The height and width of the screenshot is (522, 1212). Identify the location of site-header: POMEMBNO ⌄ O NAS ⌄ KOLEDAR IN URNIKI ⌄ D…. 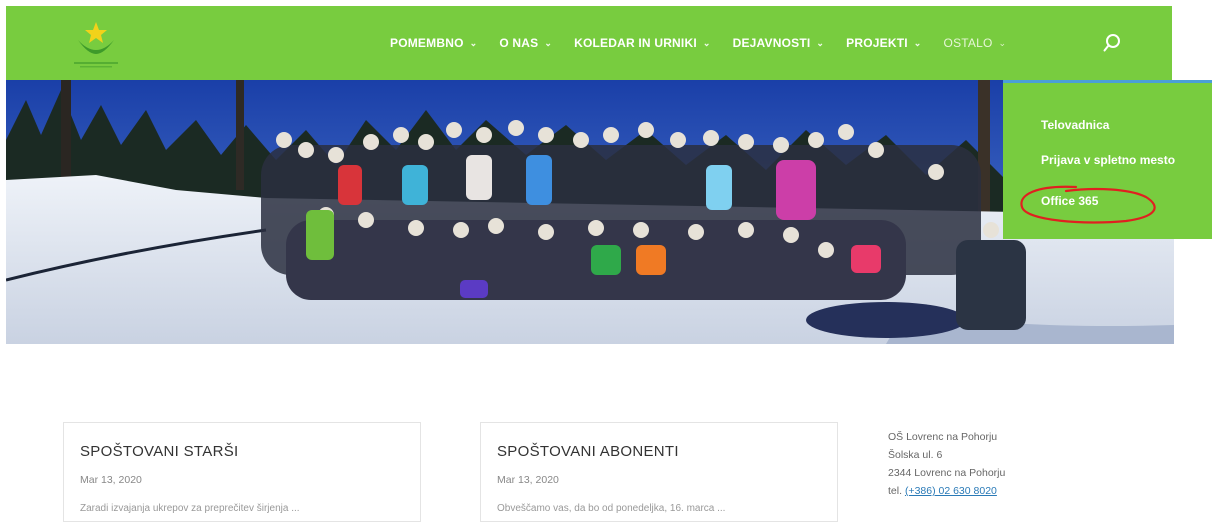
(589, 43).